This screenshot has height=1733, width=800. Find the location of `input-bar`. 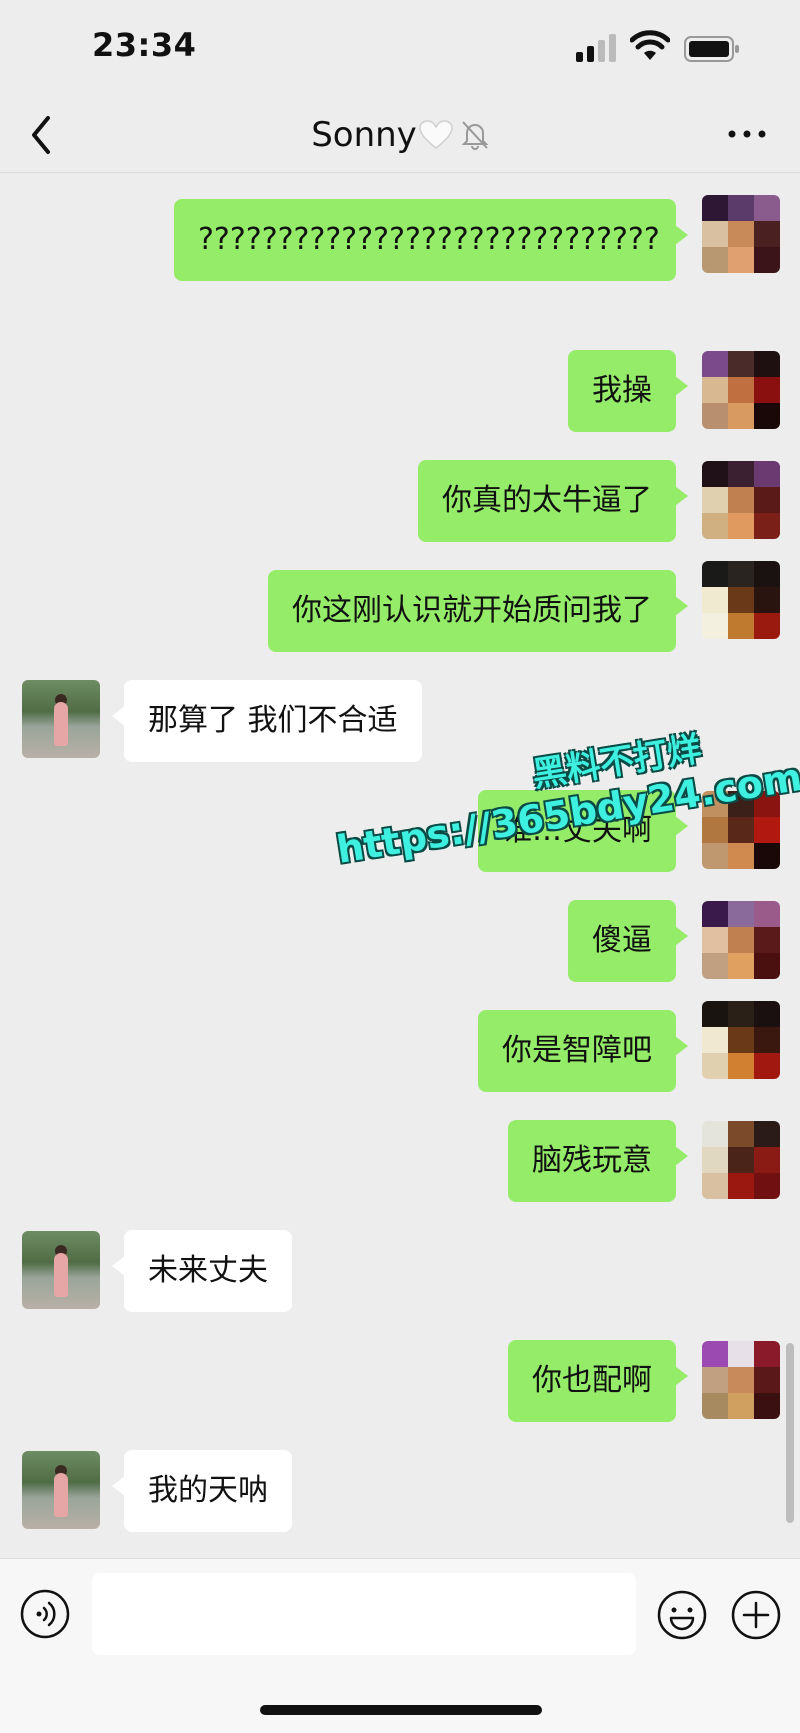

input-bar is located at coordinates (400, 1645).